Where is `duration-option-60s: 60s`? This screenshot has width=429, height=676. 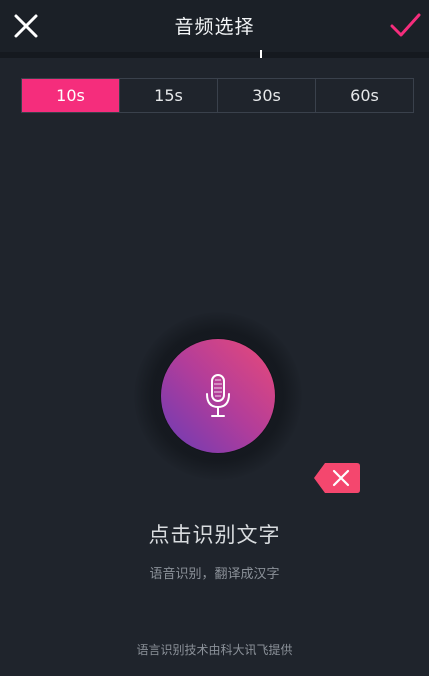 duration-option-60s: 60s is located at coordinates (364, 95).